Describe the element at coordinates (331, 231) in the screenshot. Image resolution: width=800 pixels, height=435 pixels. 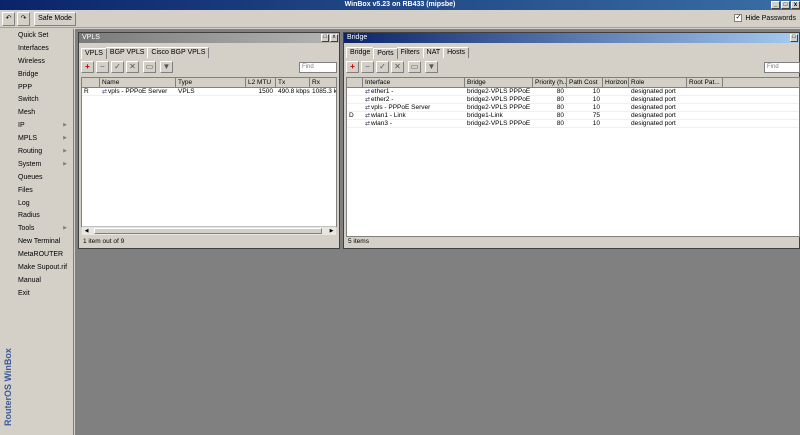
I see `scroll-right-icon: ▶` at that location.